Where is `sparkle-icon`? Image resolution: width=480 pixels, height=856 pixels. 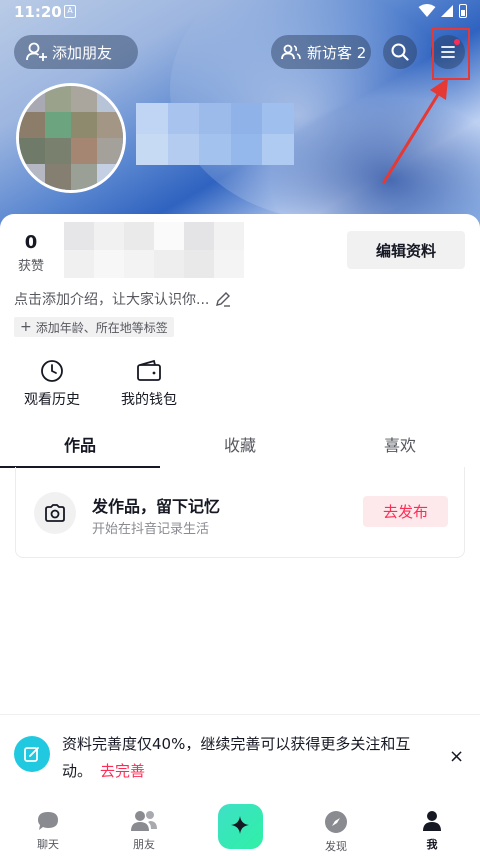 sparkle-icon is located at coordinates (240, 824).